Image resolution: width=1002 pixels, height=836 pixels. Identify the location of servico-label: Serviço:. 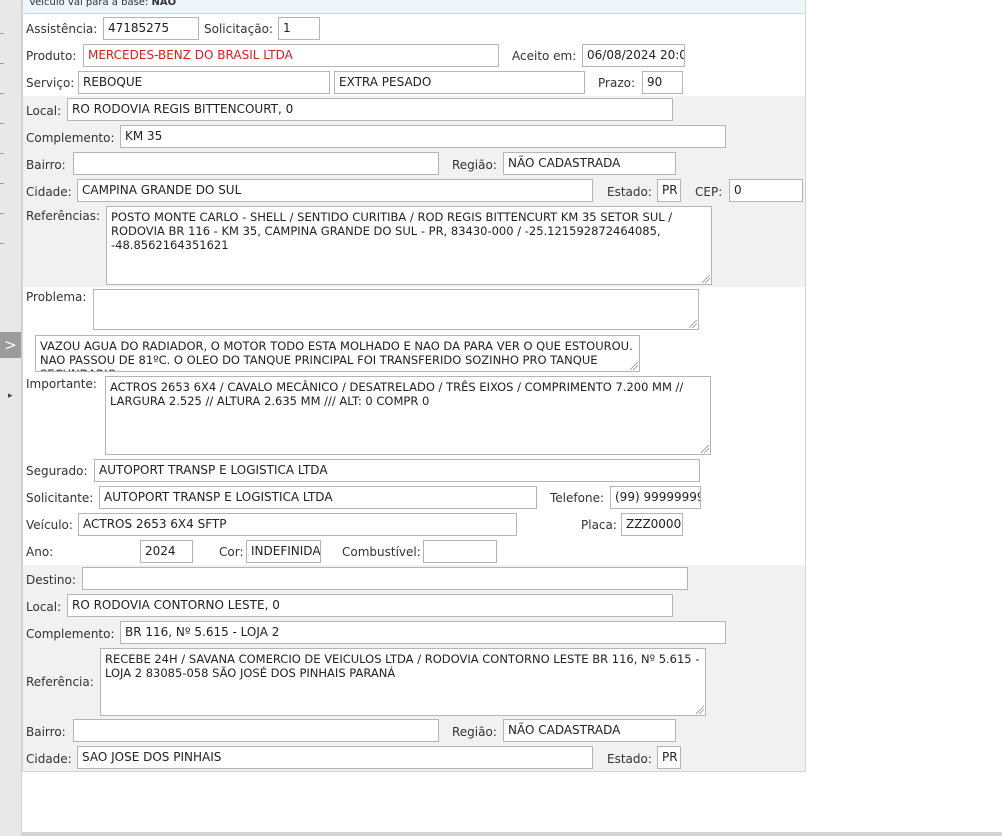
(50, 83).